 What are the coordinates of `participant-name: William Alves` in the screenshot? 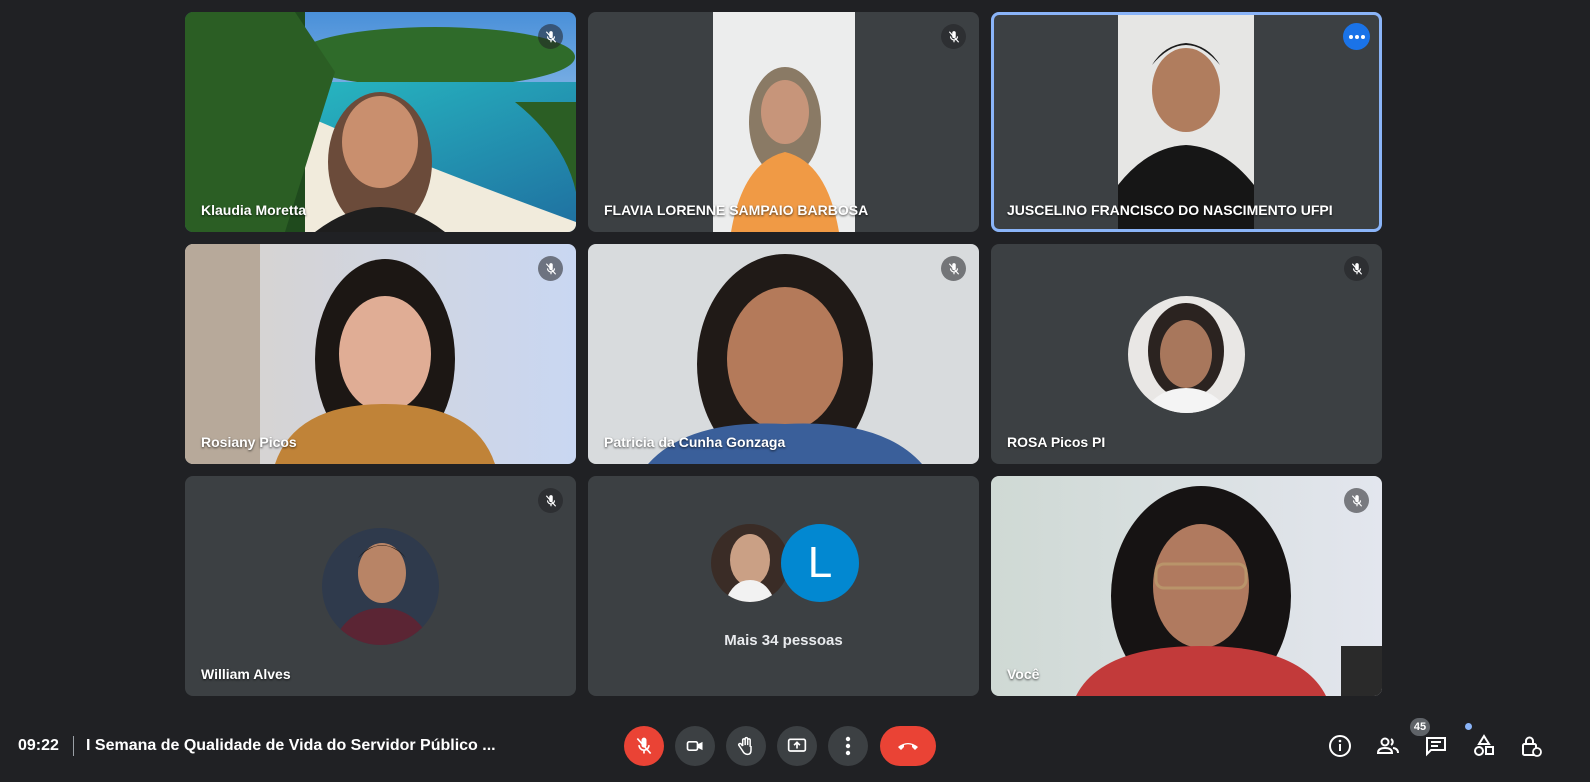 It's located at (246, 674).